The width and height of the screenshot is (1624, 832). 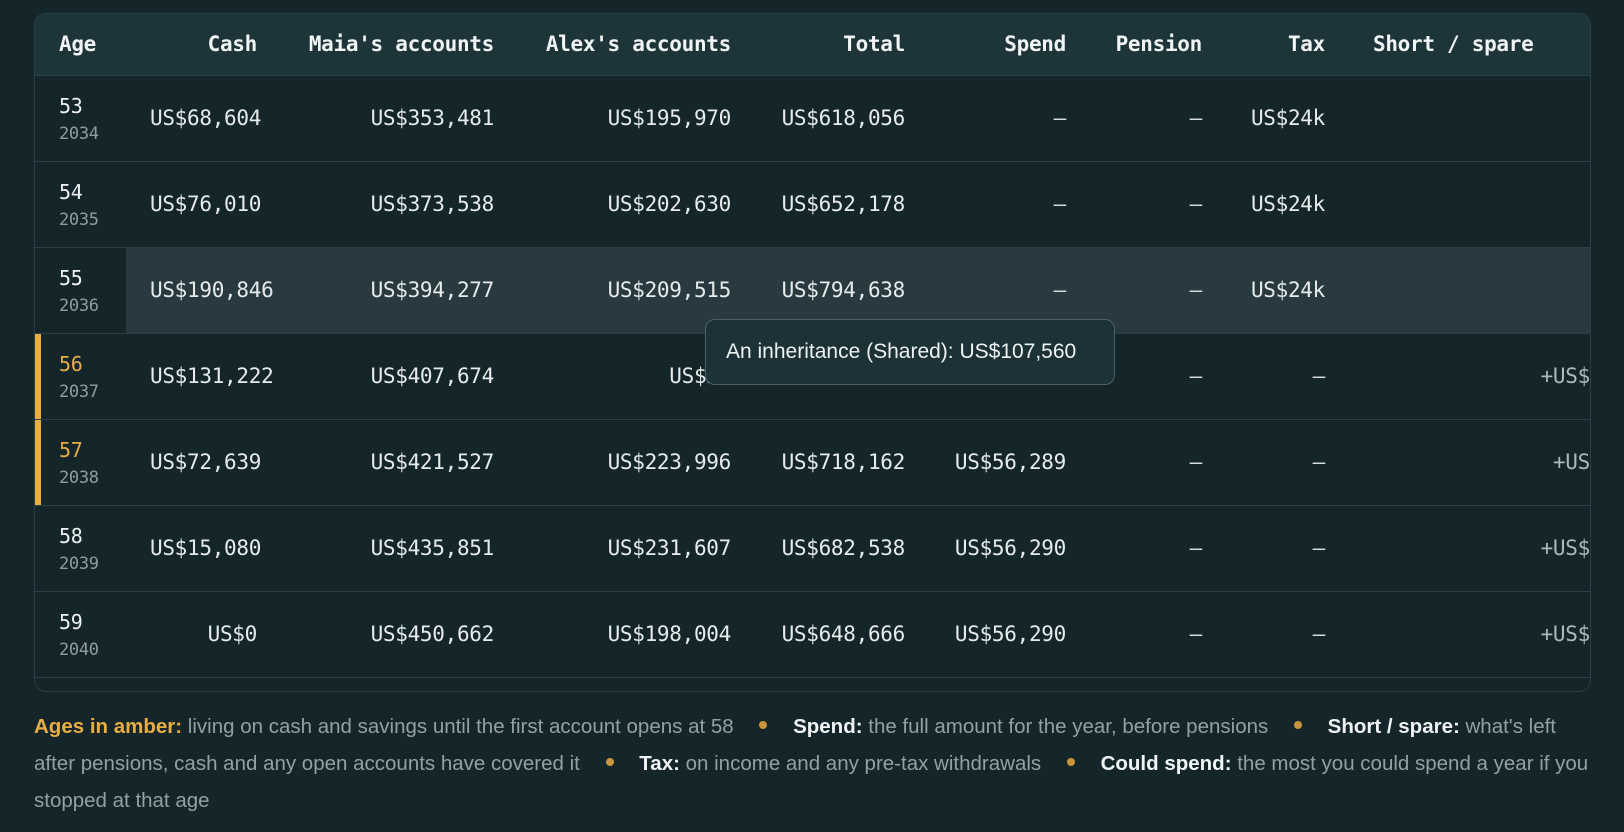 I want to click on legend-term-could-spend: Could spend:, so click(x=1166, y=763).